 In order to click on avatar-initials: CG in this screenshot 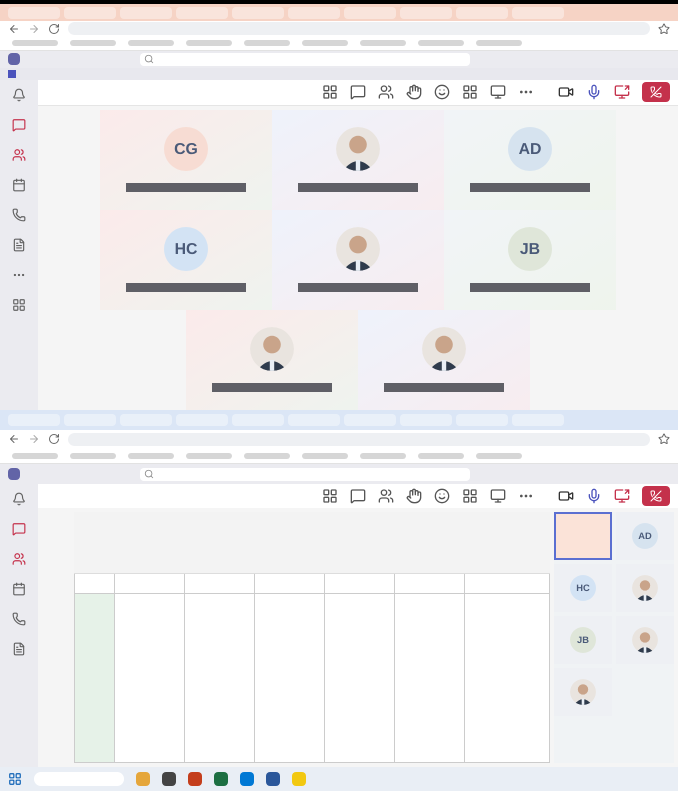, I will do `click(186, 150)`.